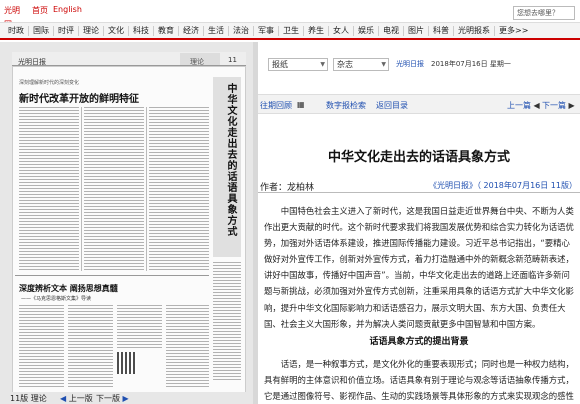  I want to click on magazine-select: 杂志 ▼, so click(361, 64).